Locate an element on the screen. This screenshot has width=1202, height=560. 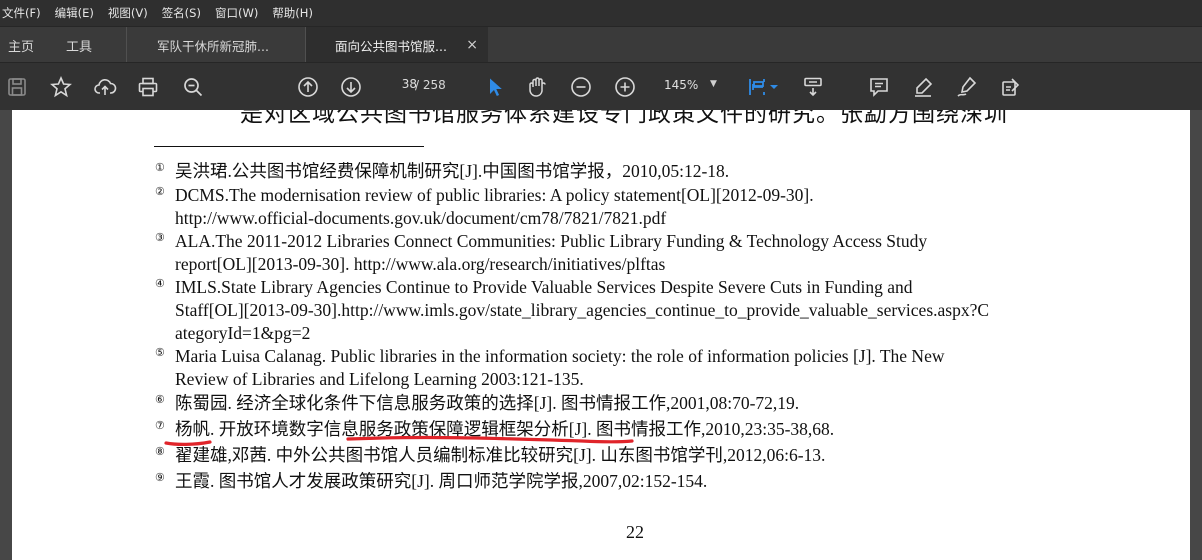
close-icon: × is located at coordinates (472, 45).